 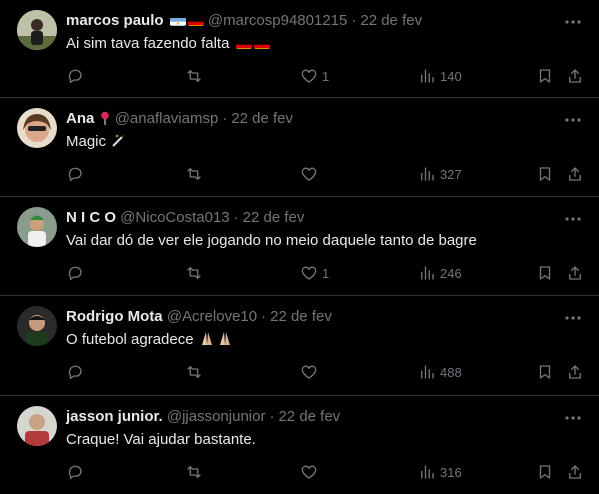 I want to click on views-button: 246, so click(x=440, y=273).